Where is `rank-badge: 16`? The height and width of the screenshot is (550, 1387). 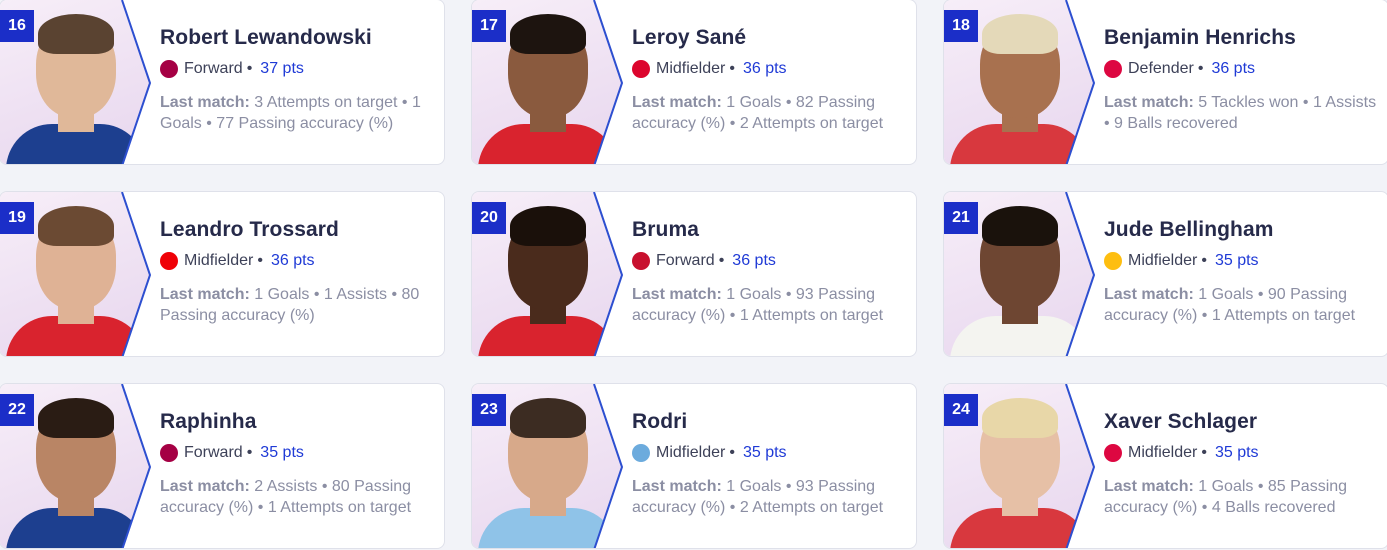 rank-badge: 16 is located at coordinates (17, 26).